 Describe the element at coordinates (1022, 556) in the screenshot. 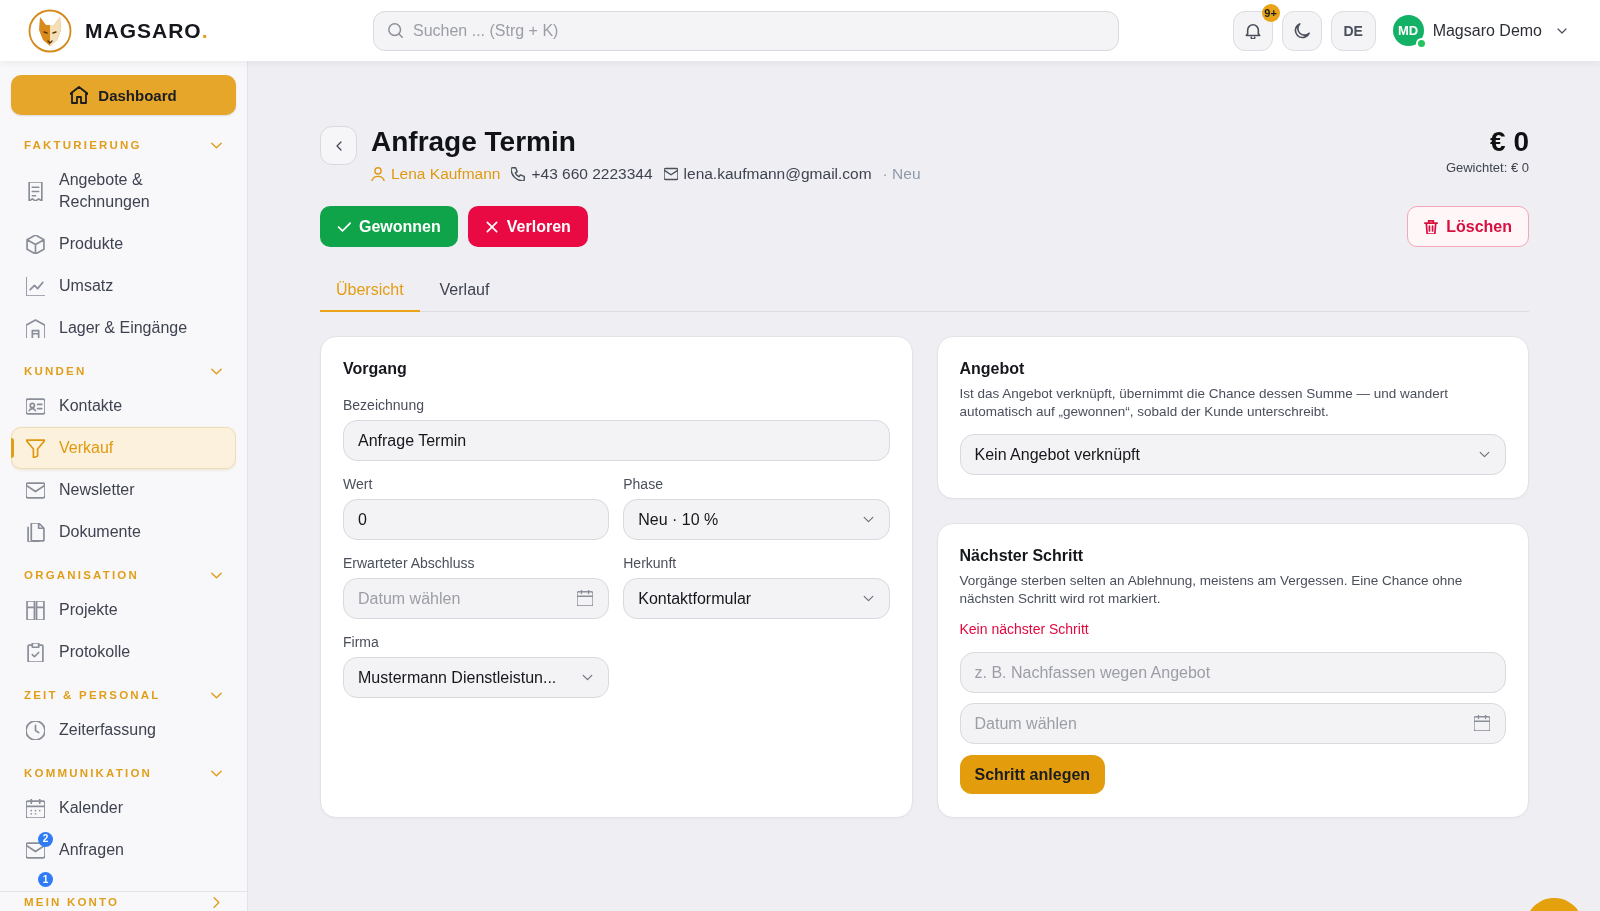

I see `card-title: Nächster Schritt` at that location.